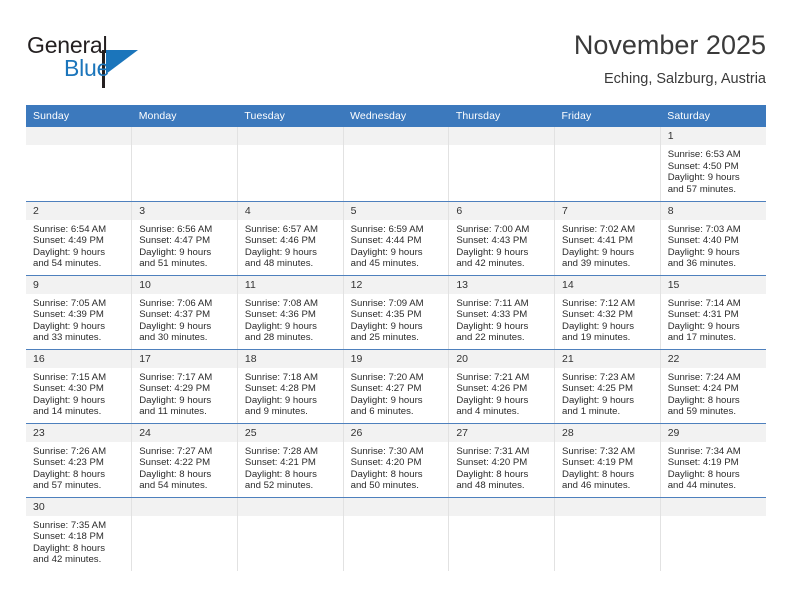  Describe the element at coordinates (184, 116) in the screenshot. I see `weekday-header-monday: Monday` at that location.